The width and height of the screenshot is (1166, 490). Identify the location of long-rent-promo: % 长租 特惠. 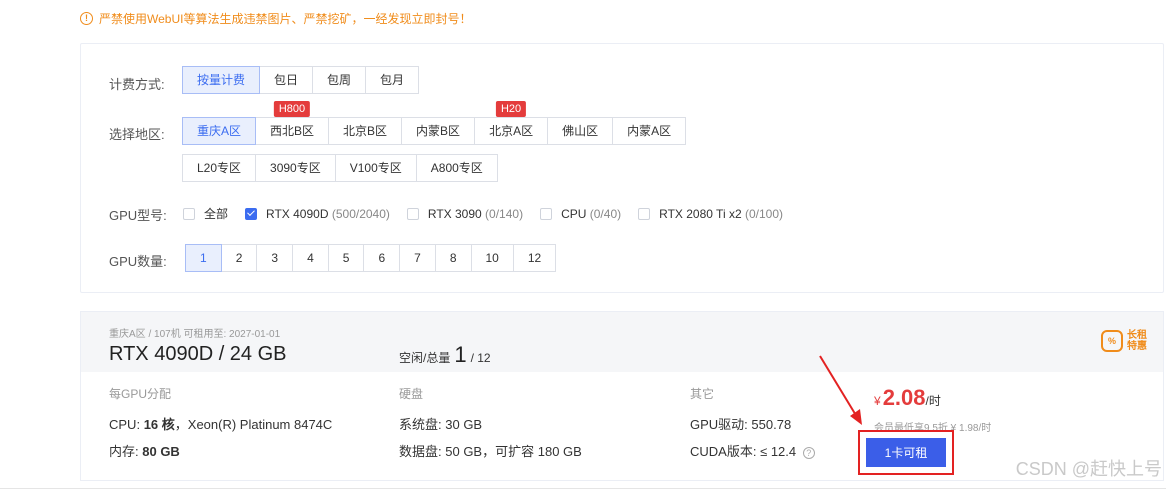
(1124, 341).